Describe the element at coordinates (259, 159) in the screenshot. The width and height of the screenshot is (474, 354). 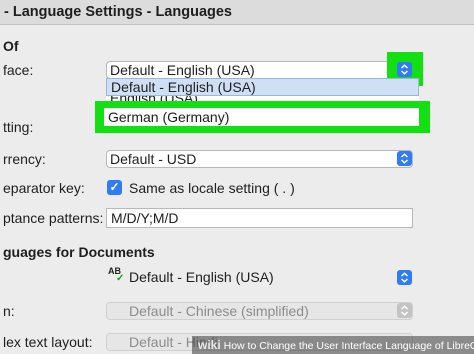
I see `currency-select: Default - USD` at that location.